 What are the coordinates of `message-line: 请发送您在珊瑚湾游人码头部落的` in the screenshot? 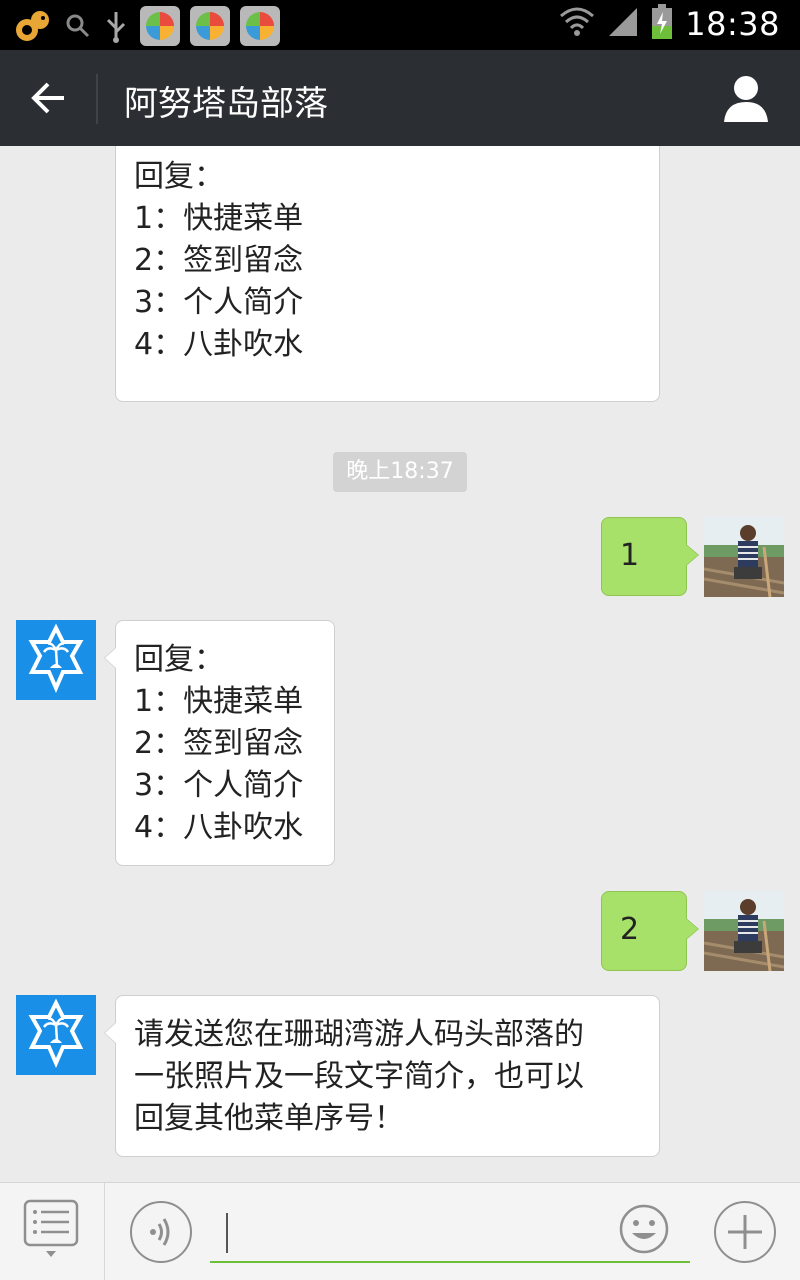 It's located at (359, 1034).